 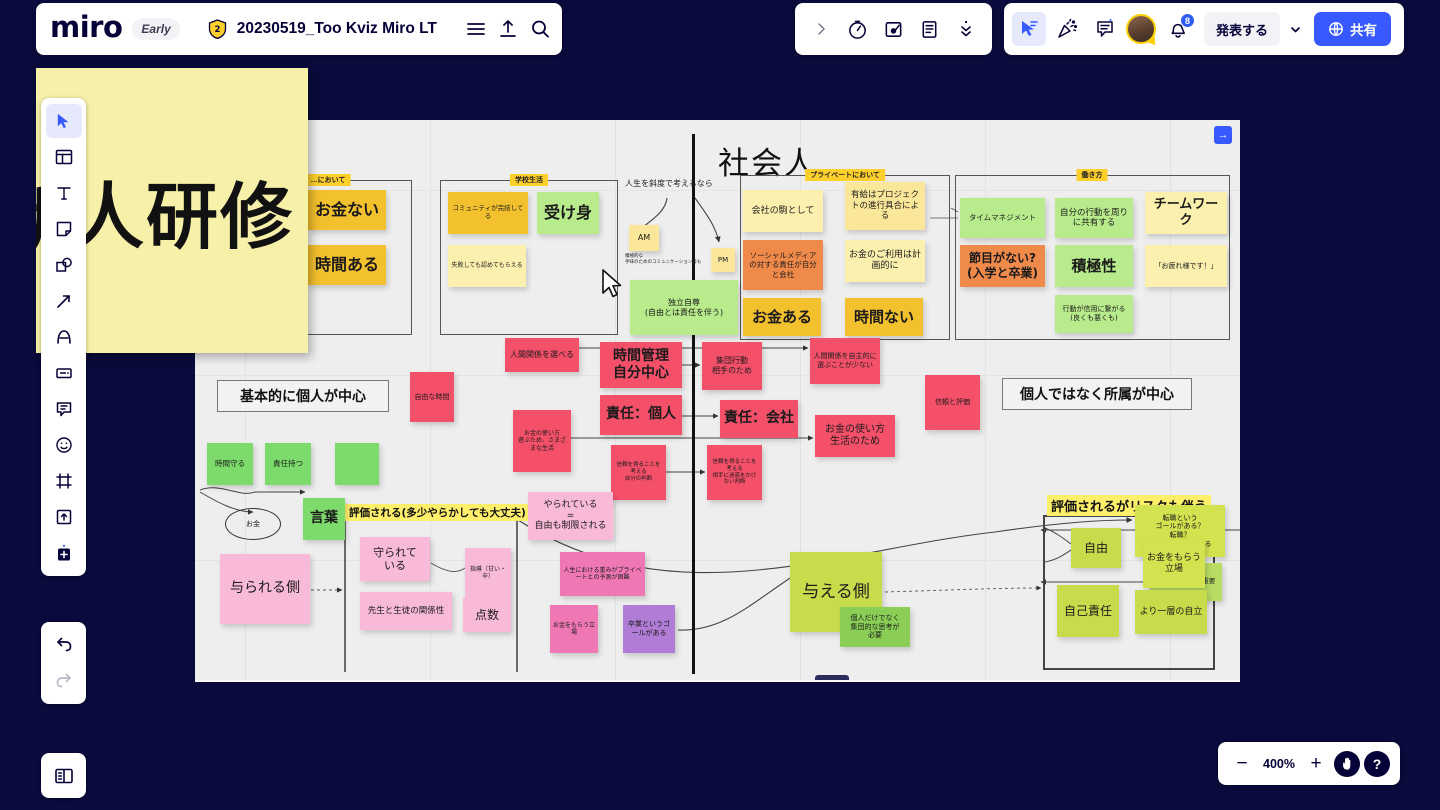 I want to click on upload-icon, so click(x=508, y=29).